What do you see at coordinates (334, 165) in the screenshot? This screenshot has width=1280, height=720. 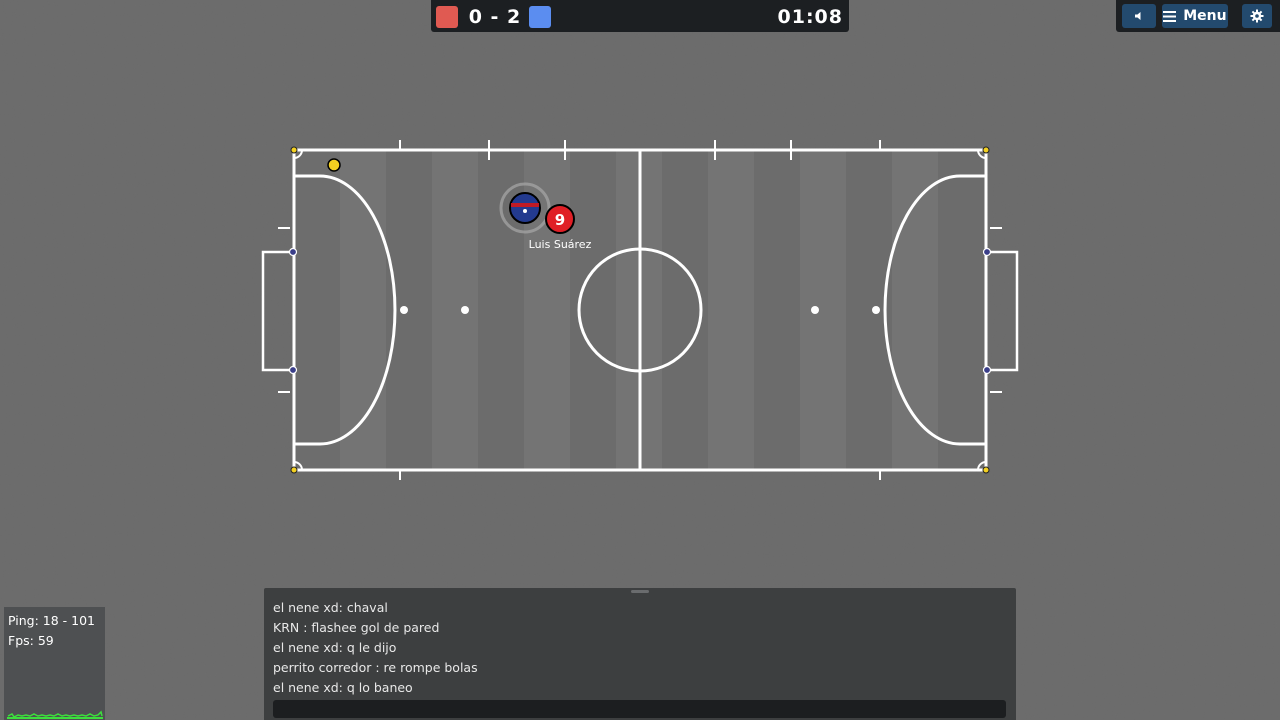 I see `ball` at bounding box center [334, 165].